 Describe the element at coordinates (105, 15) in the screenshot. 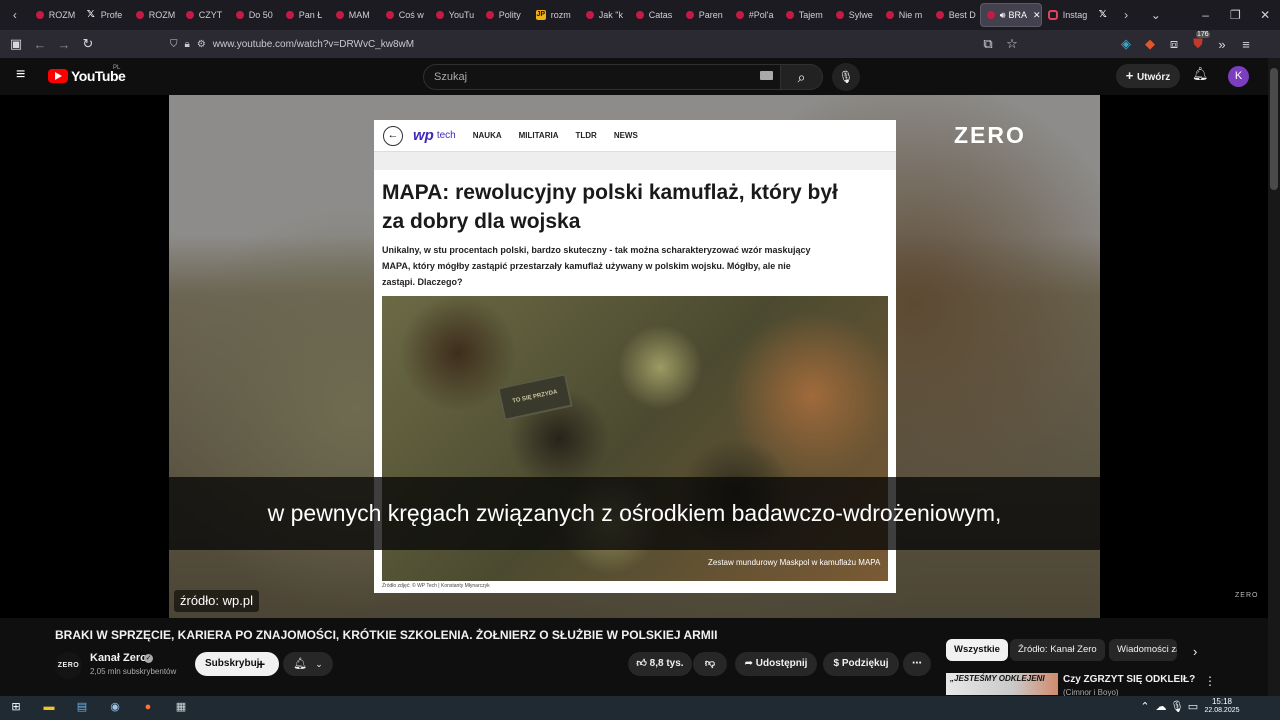

I see `browser-tab: 𝕏 Profe` at that location.